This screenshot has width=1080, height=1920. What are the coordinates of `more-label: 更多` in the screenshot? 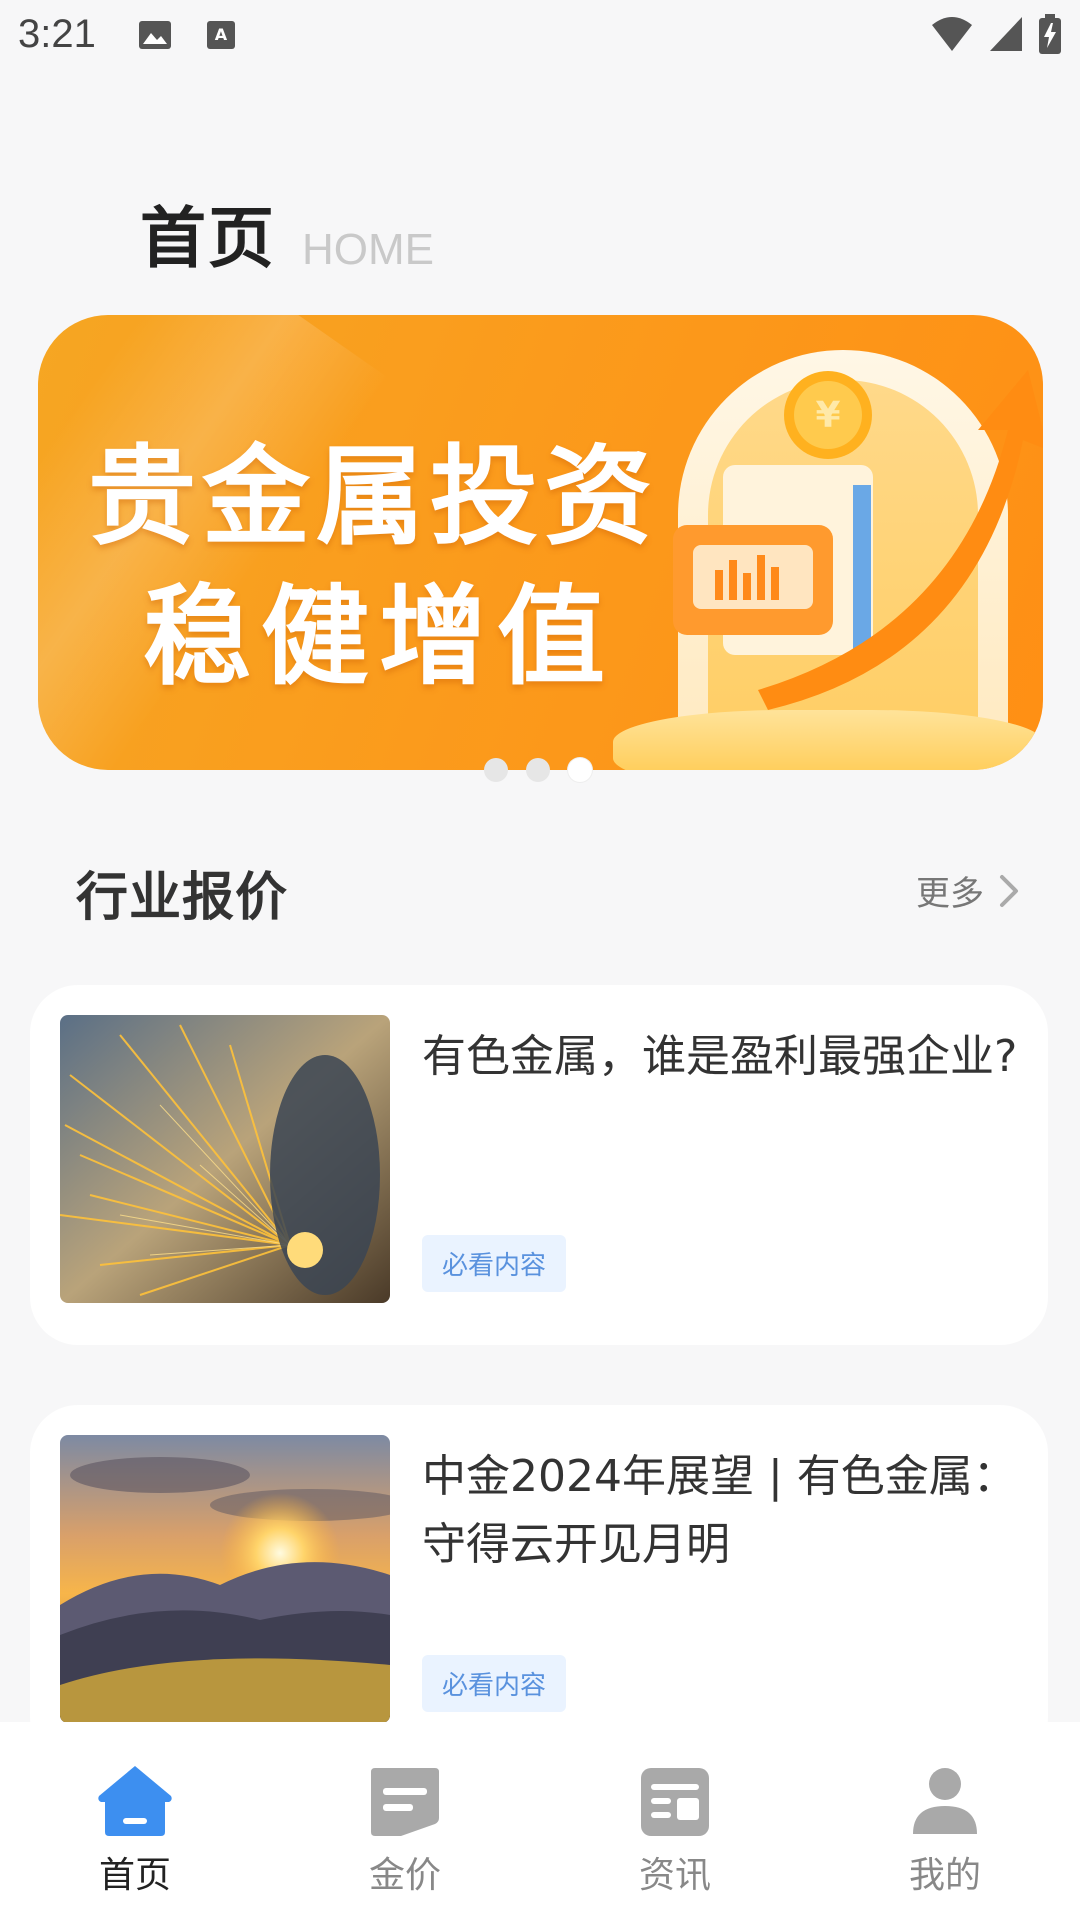 It's located at (950, 894).